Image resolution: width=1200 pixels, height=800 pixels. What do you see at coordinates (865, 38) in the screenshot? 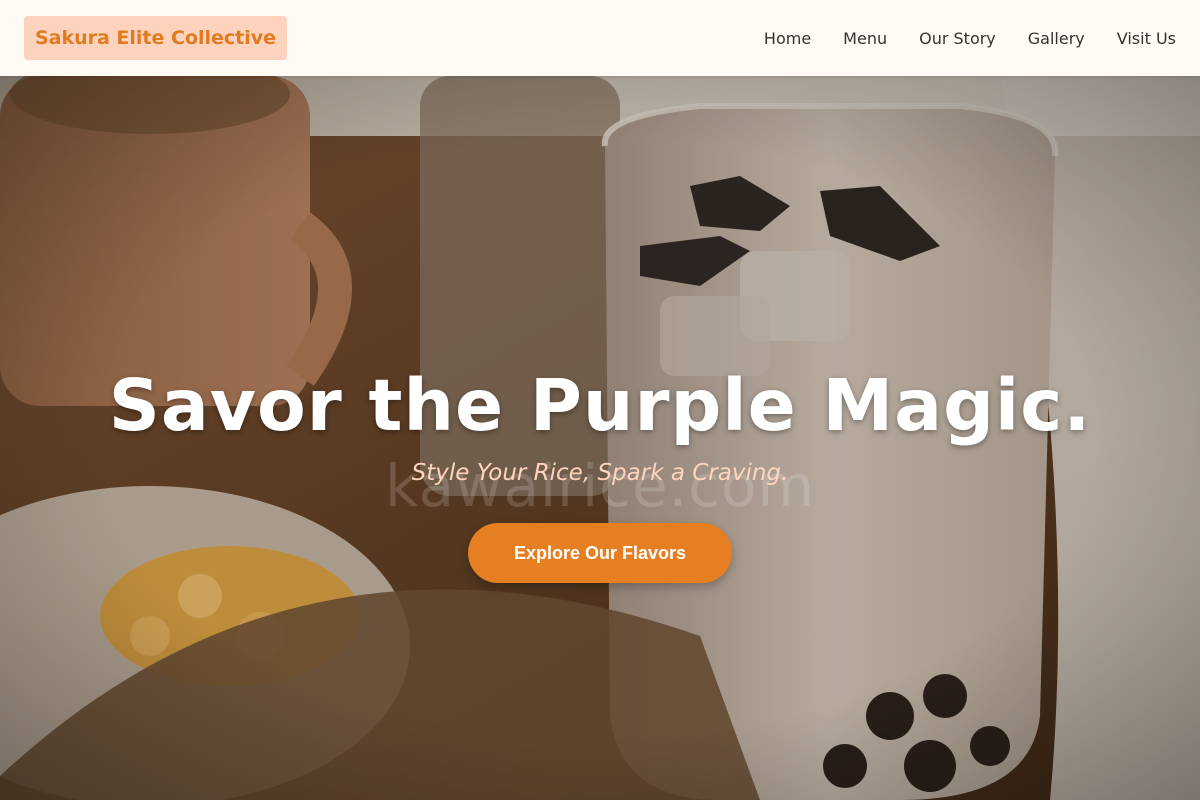
I see `nav-link-menu: Menu` at bounding box center [865, 38].